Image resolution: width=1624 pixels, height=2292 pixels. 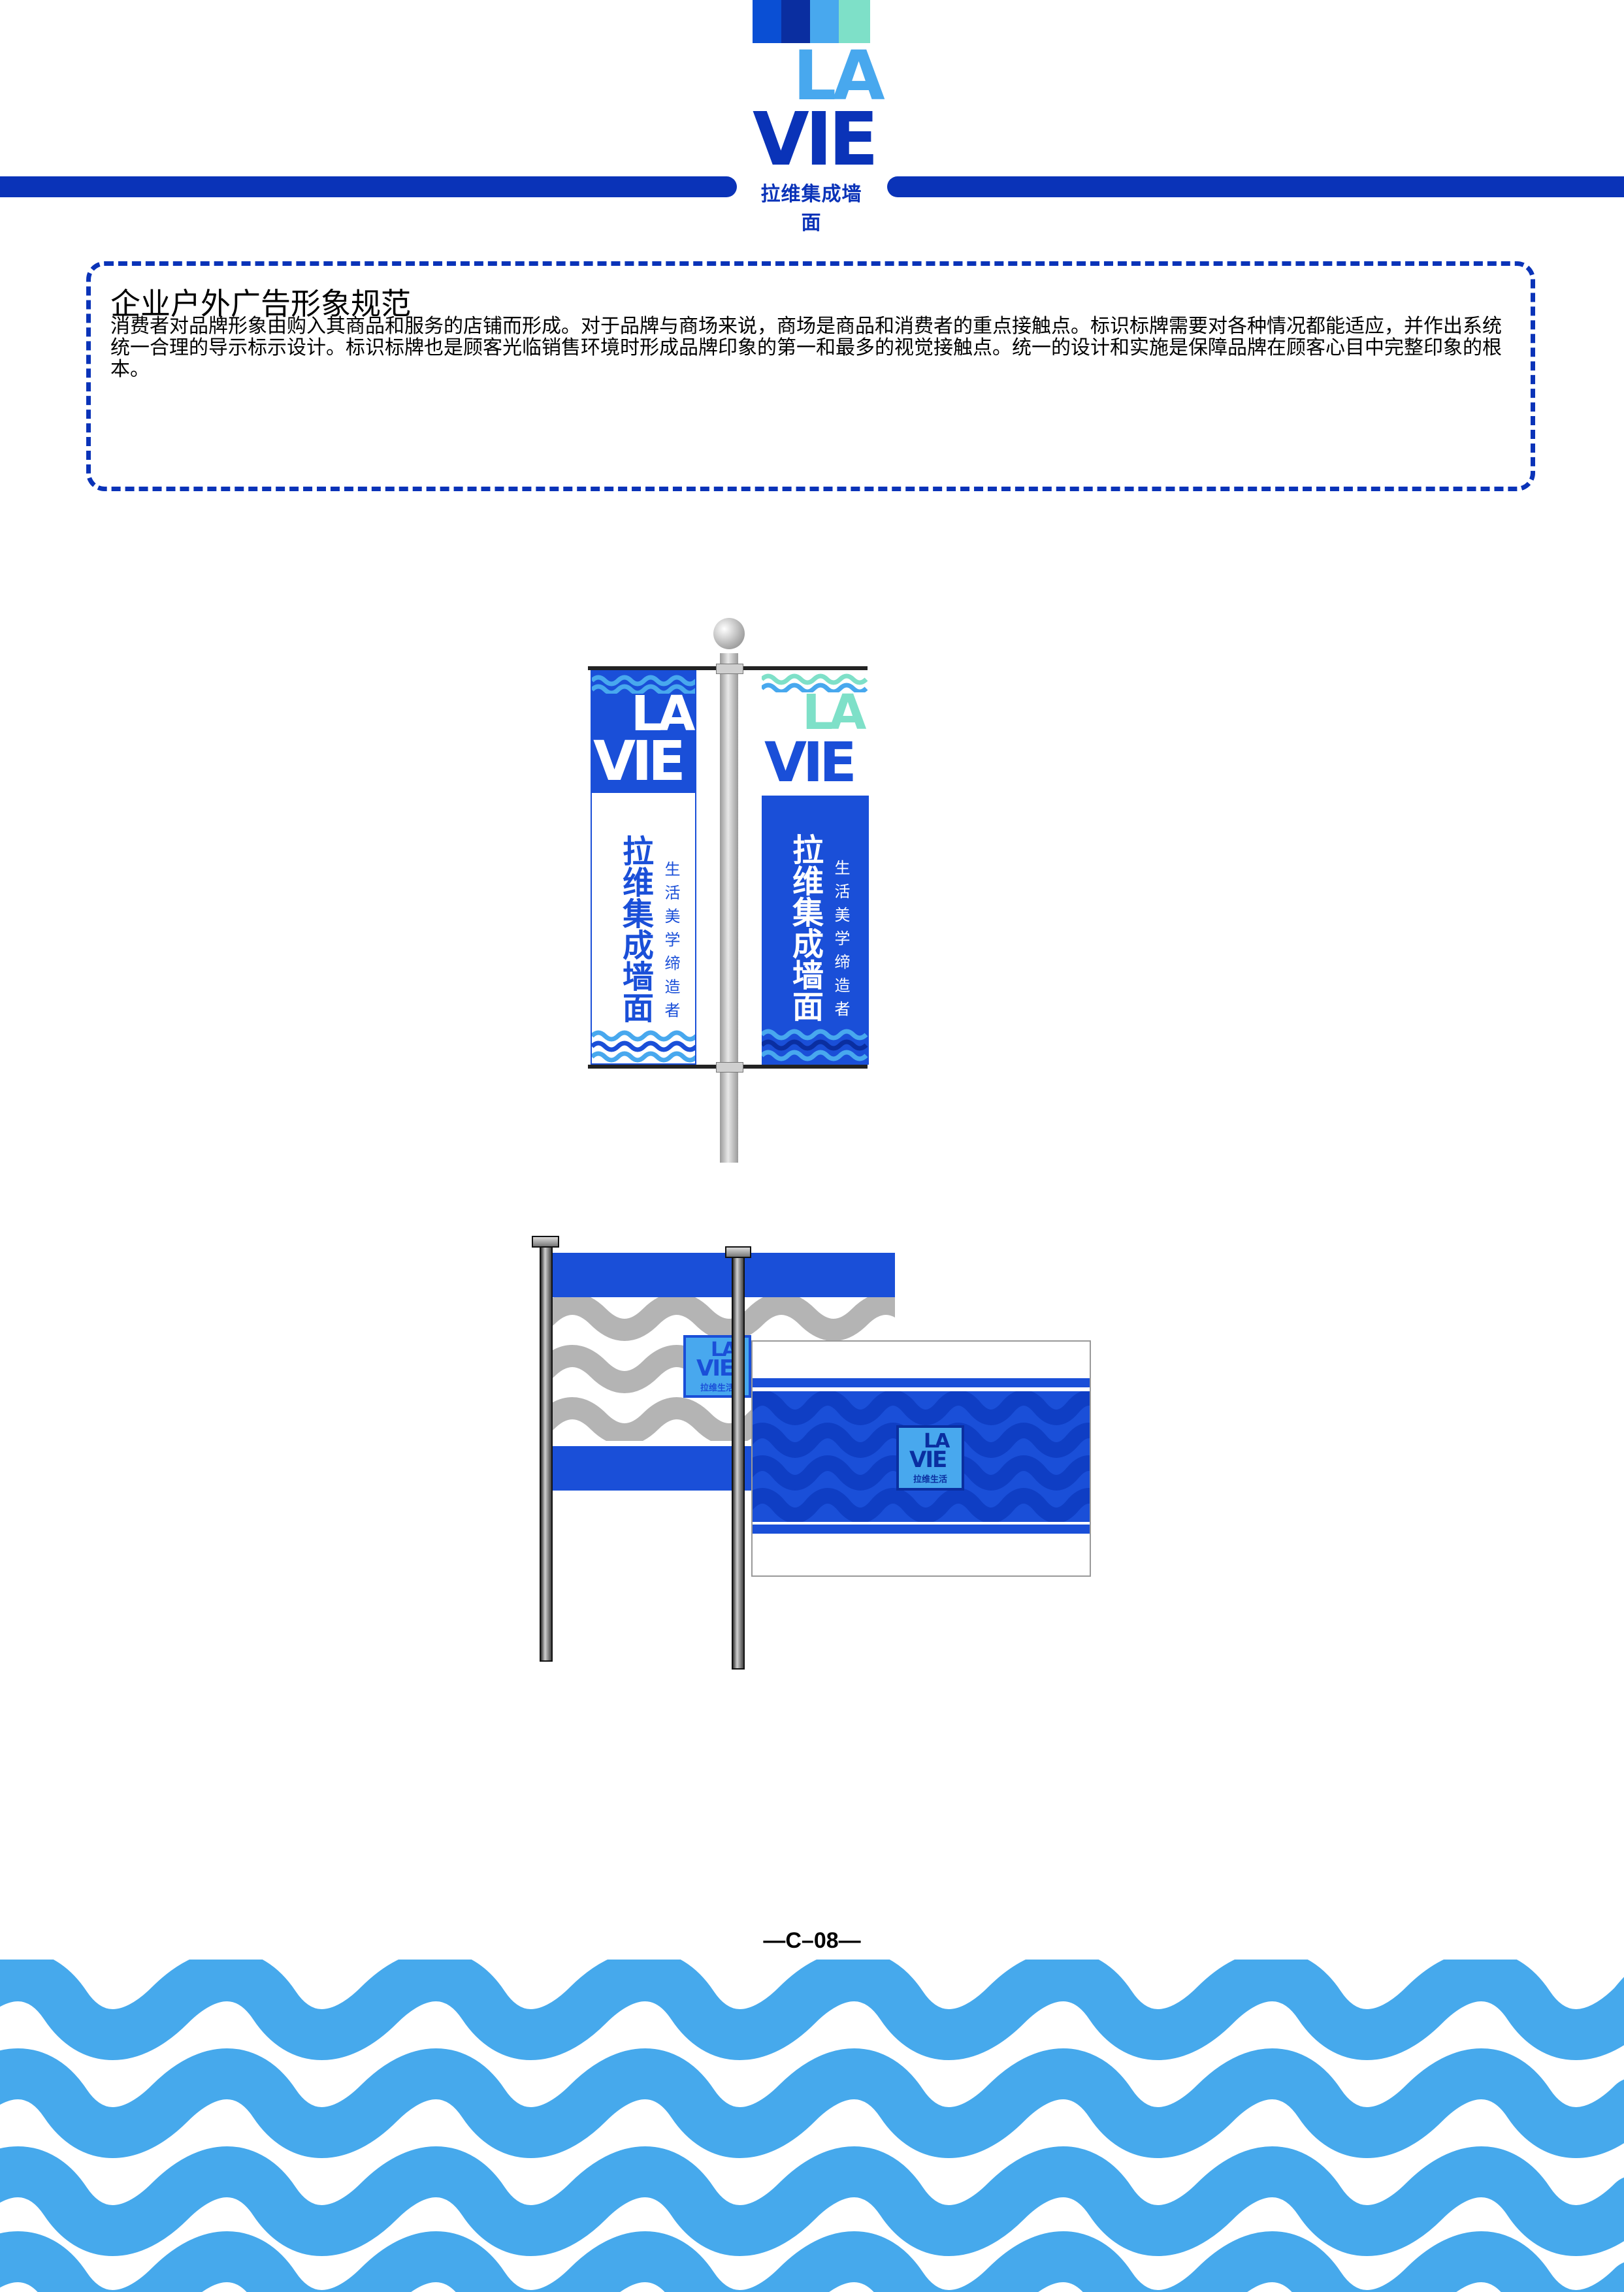 I want to click on flag-back-pole, so click(x=546, y=1454).